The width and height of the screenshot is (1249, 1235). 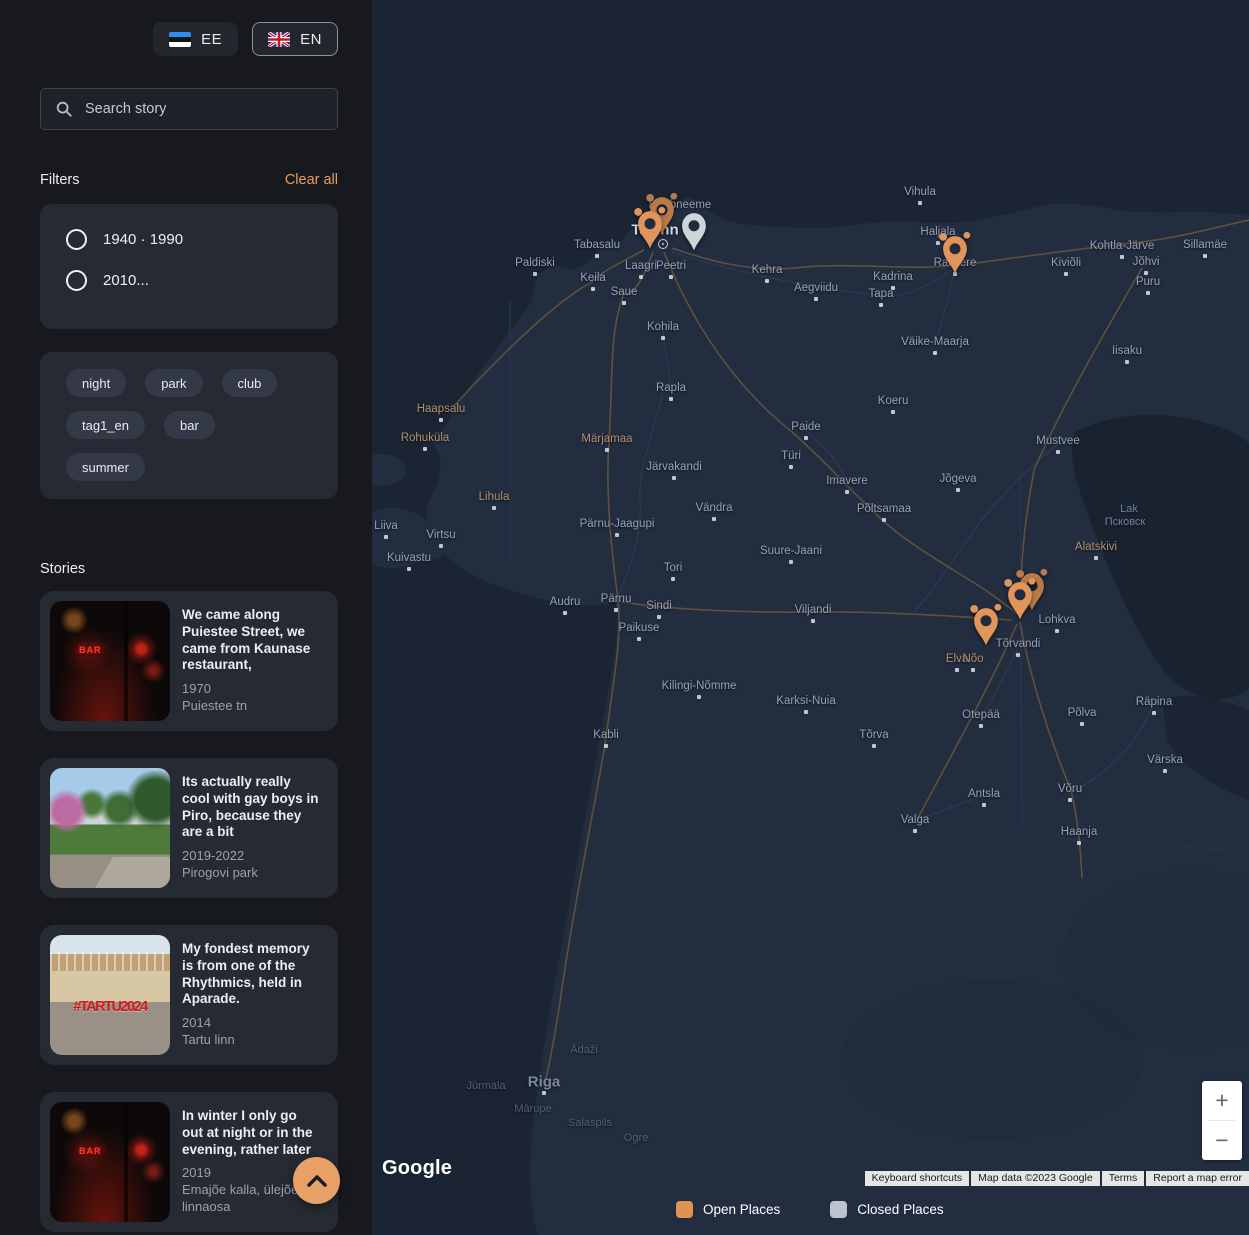 What do you see at coordinates (60, 180) in the screenshot?
I see `filters-title: Filters` at bounding box center [60, 180].